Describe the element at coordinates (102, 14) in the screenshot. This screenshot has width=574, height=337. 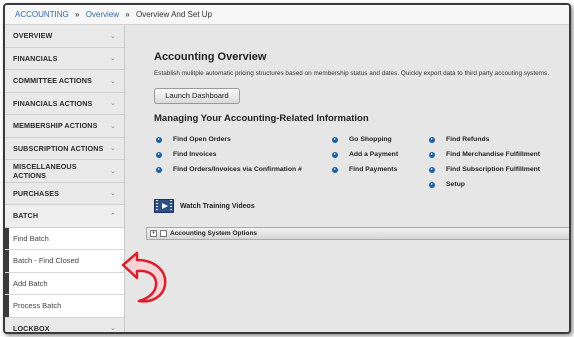
I see `breadcrumb-overview: Overview` at that location.